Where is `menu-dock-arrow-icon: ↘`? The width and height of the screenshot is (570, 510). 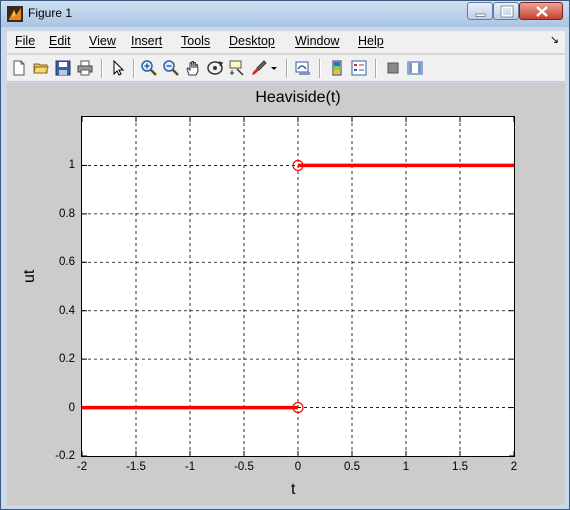 menu-dock-arrow-icon: ↘ is located at coordinates (554, 39).